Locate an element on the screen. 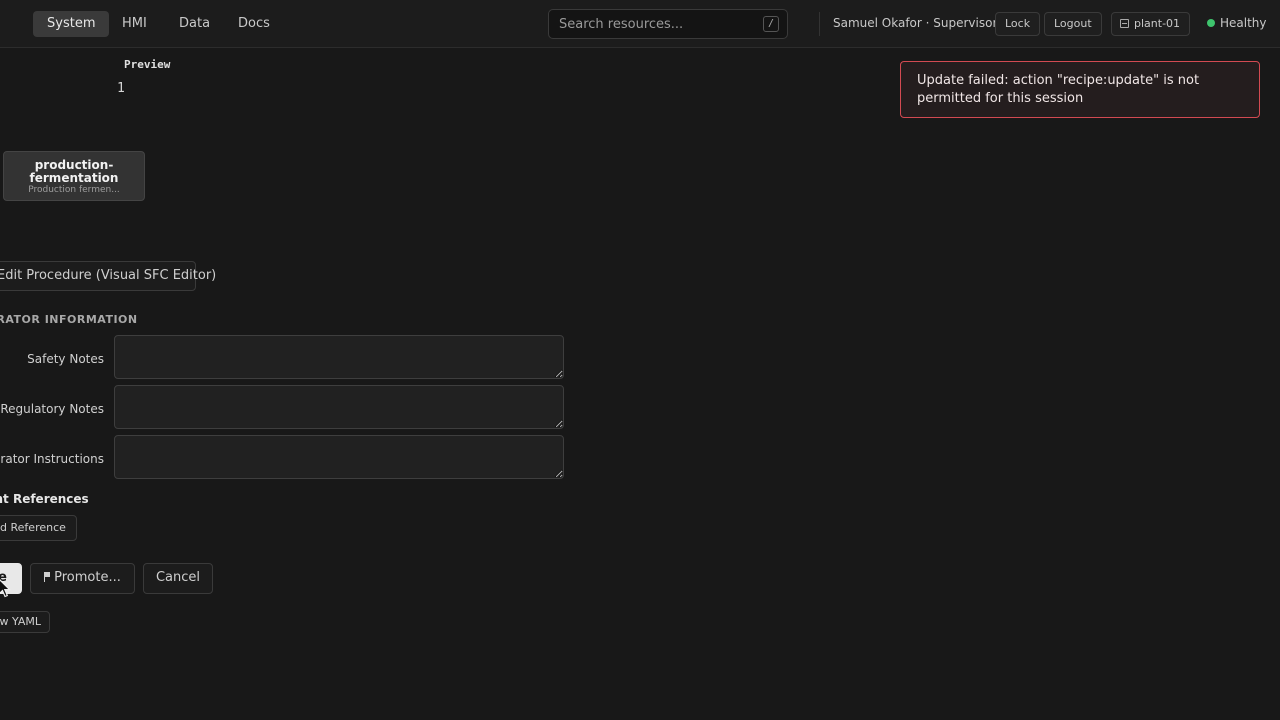  tab-docs: Docs is located at coordinates (254, 24).